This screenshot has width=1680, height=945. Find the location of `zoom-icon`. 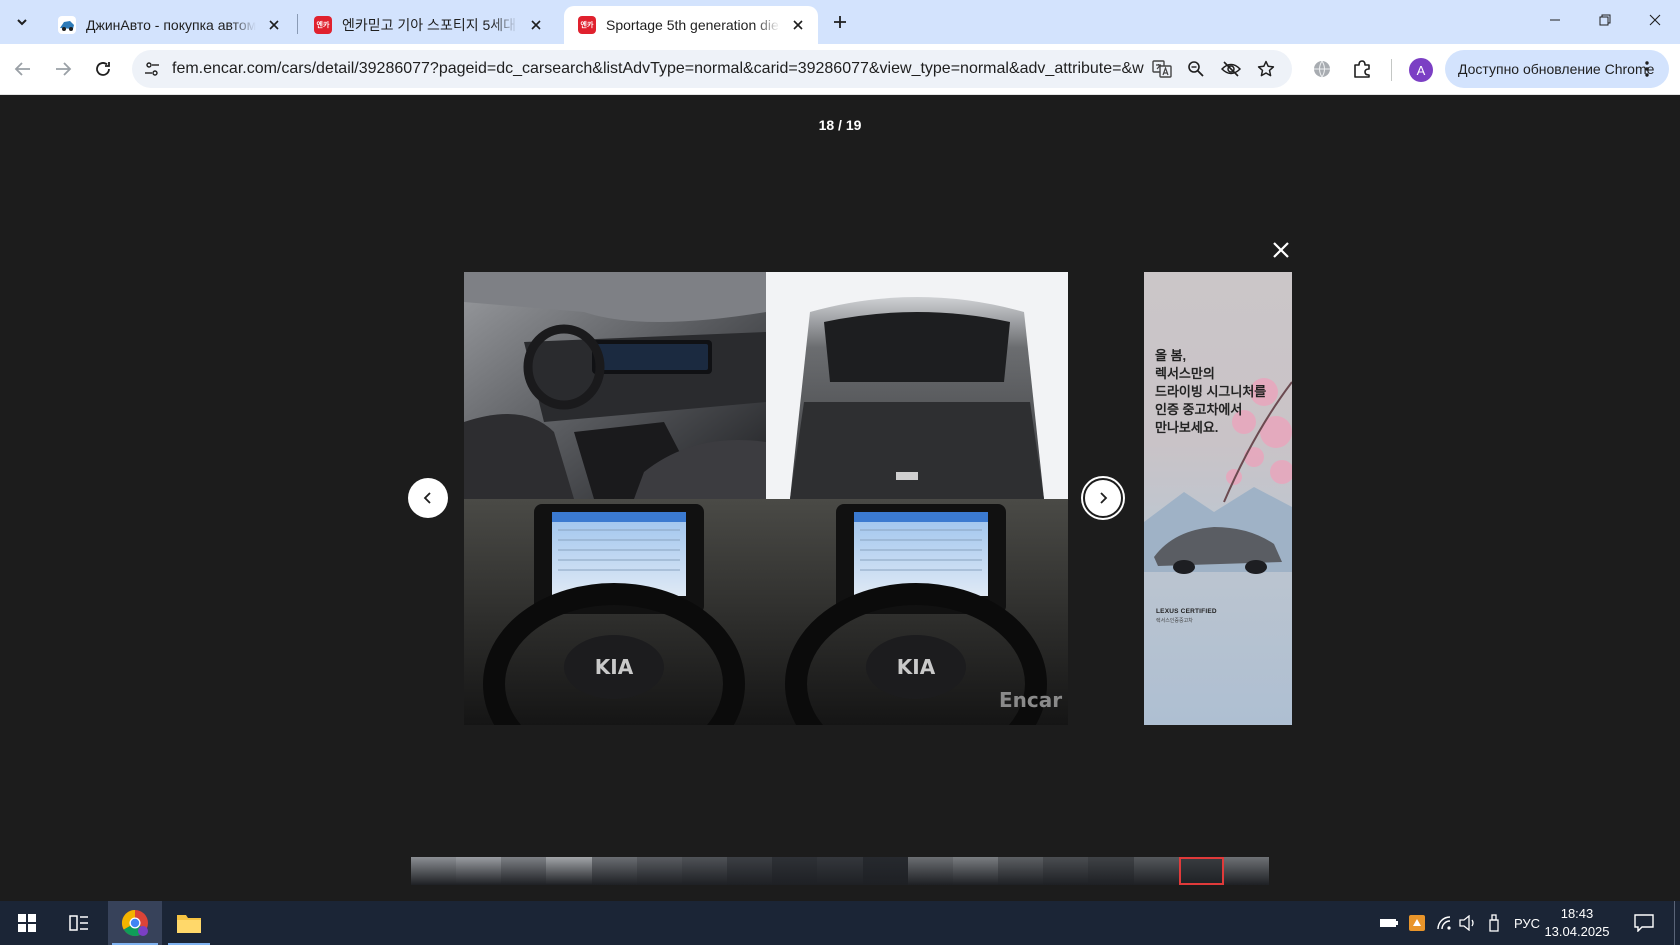

zoom-icon is located at coordinates (1196, 69).